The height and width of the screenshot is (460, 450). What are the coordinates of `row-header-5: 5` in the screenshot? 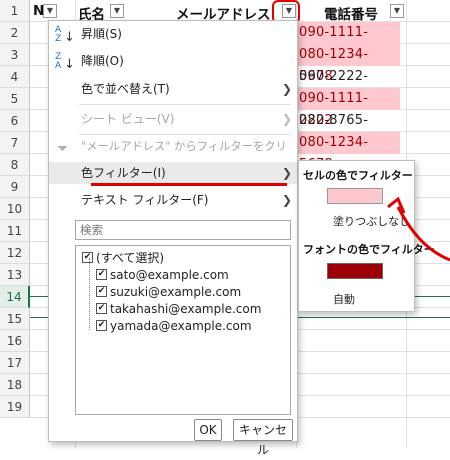 It's located at (15, 99).